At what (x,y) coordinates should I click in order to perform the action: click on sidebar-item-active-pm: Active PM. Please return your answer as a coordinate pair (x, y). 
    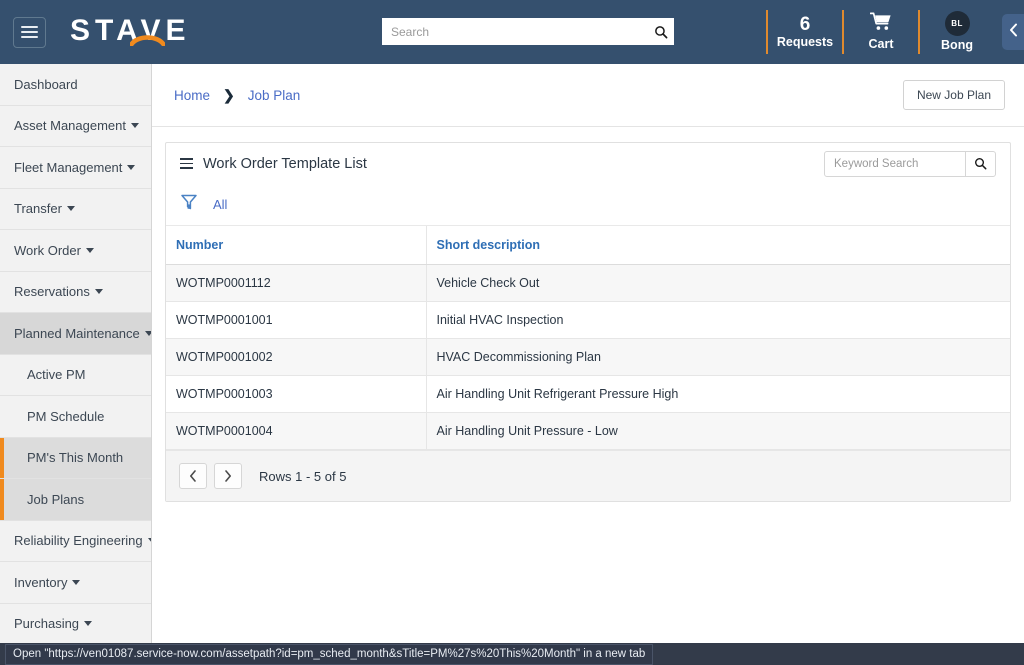
    Looking at the image, I should click on (75, 375).